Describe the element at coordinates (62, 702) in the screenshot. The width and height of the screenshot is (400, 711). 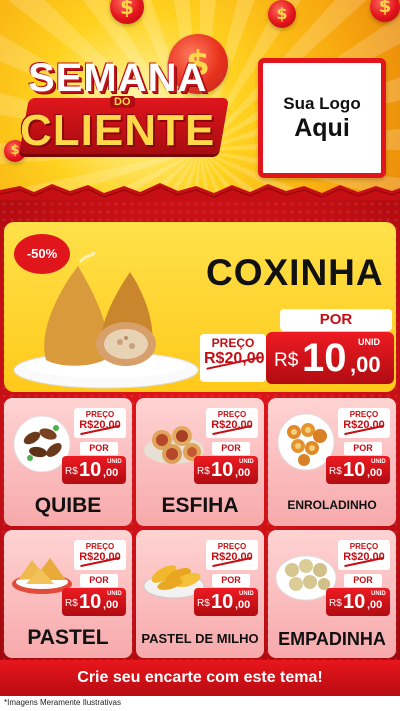
I see `disclaimer-note: *Imagens Meramente Ilustrativas` at that location.